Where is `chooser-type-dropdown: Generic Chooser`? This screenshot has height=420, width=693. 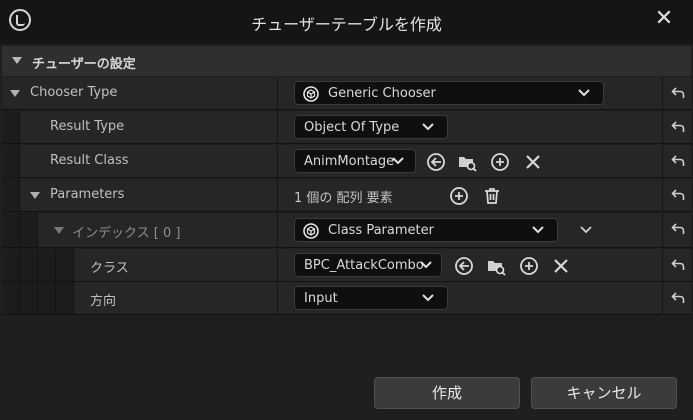 chooser-type-dropdown: Generic Chooser is located at coordinates (449, 93).